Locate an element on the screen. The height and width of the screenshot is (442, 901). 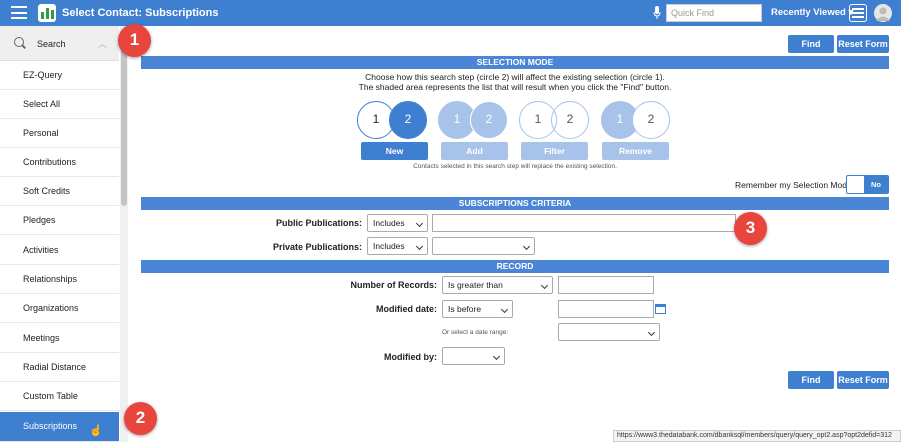
mode-add-button: Add is located at coordinates (474, 151).